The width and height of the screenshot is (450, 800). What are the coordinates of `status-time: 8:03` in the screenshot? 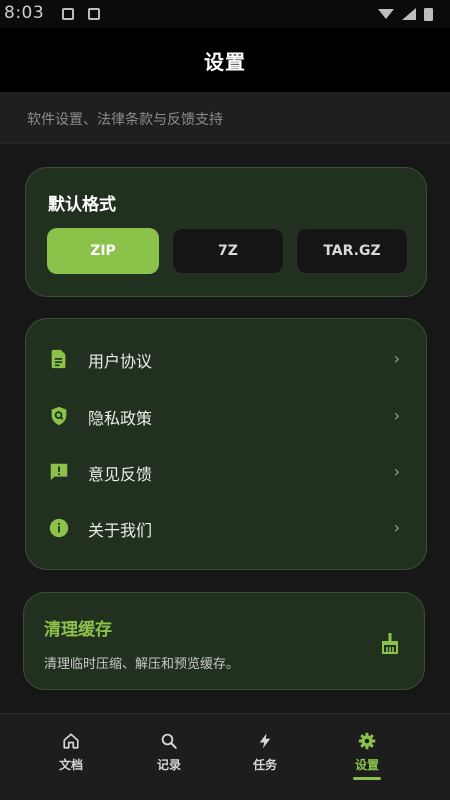 It's located at (24, 13).